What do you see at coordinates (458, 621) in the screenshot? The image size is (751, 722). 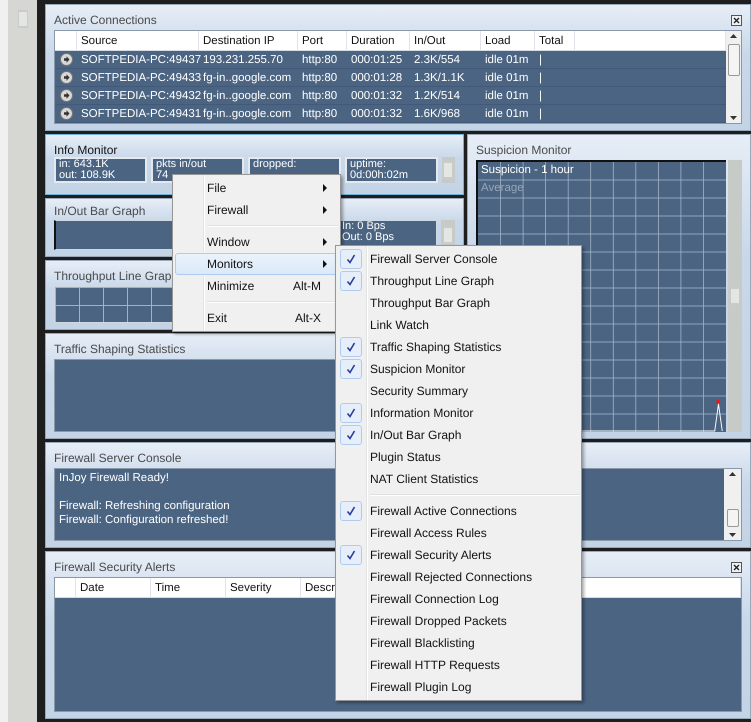 I see `menu-item: Firewall Dropped Packets` at bounding box center [458, 621].